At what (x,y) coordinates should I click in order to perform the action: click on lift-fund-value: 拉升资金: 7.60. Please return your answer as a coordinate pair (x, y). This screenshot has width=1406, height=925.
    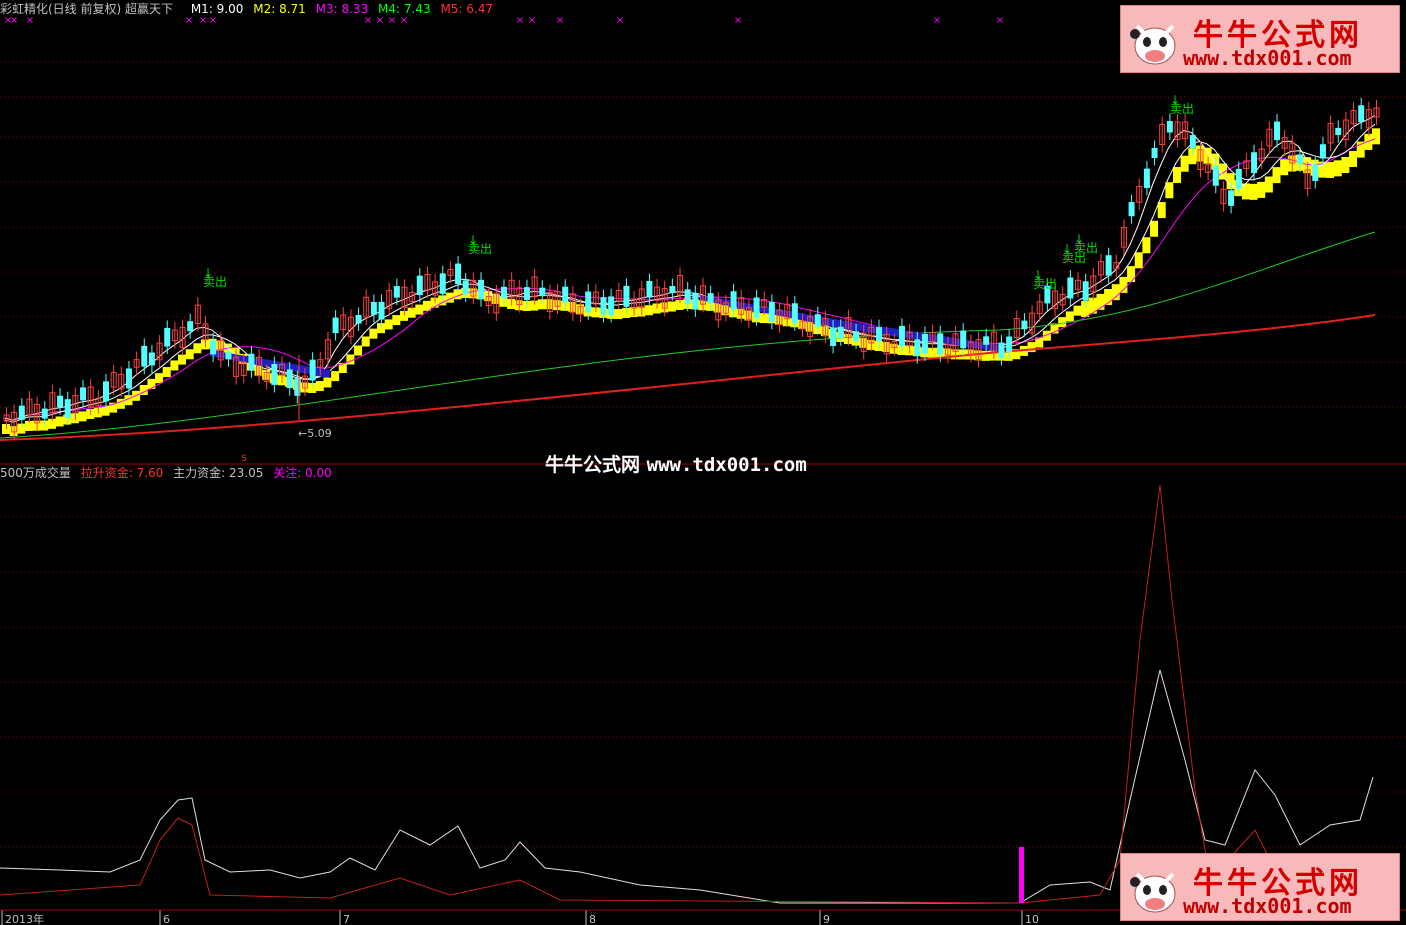
    Looking at the image, I should click on (122, 473).